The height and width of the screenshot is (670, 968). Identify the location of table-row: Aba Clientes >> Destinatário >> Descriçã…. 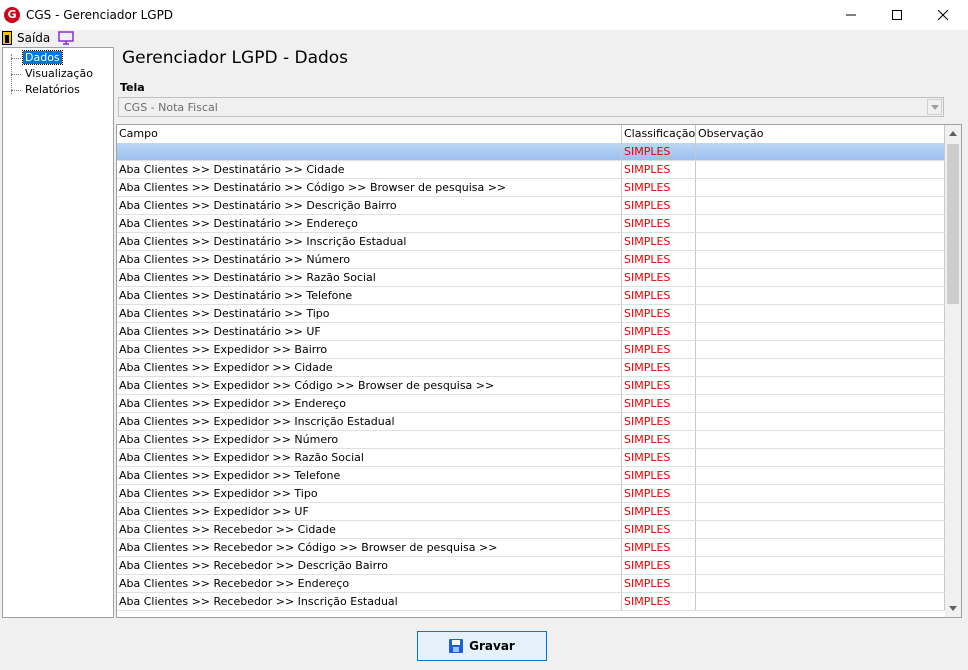
(531, 206).